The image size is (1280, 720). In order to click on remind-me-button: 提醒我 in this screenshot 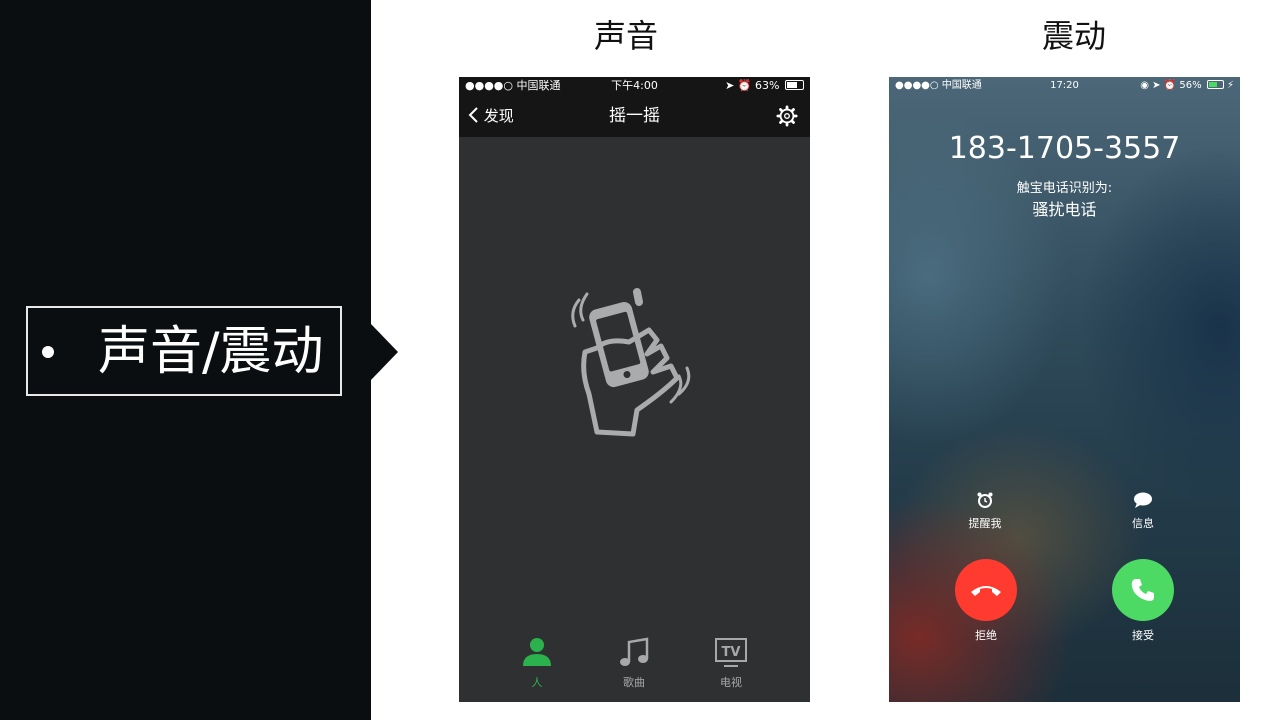, I will do `click(985, 511)`.